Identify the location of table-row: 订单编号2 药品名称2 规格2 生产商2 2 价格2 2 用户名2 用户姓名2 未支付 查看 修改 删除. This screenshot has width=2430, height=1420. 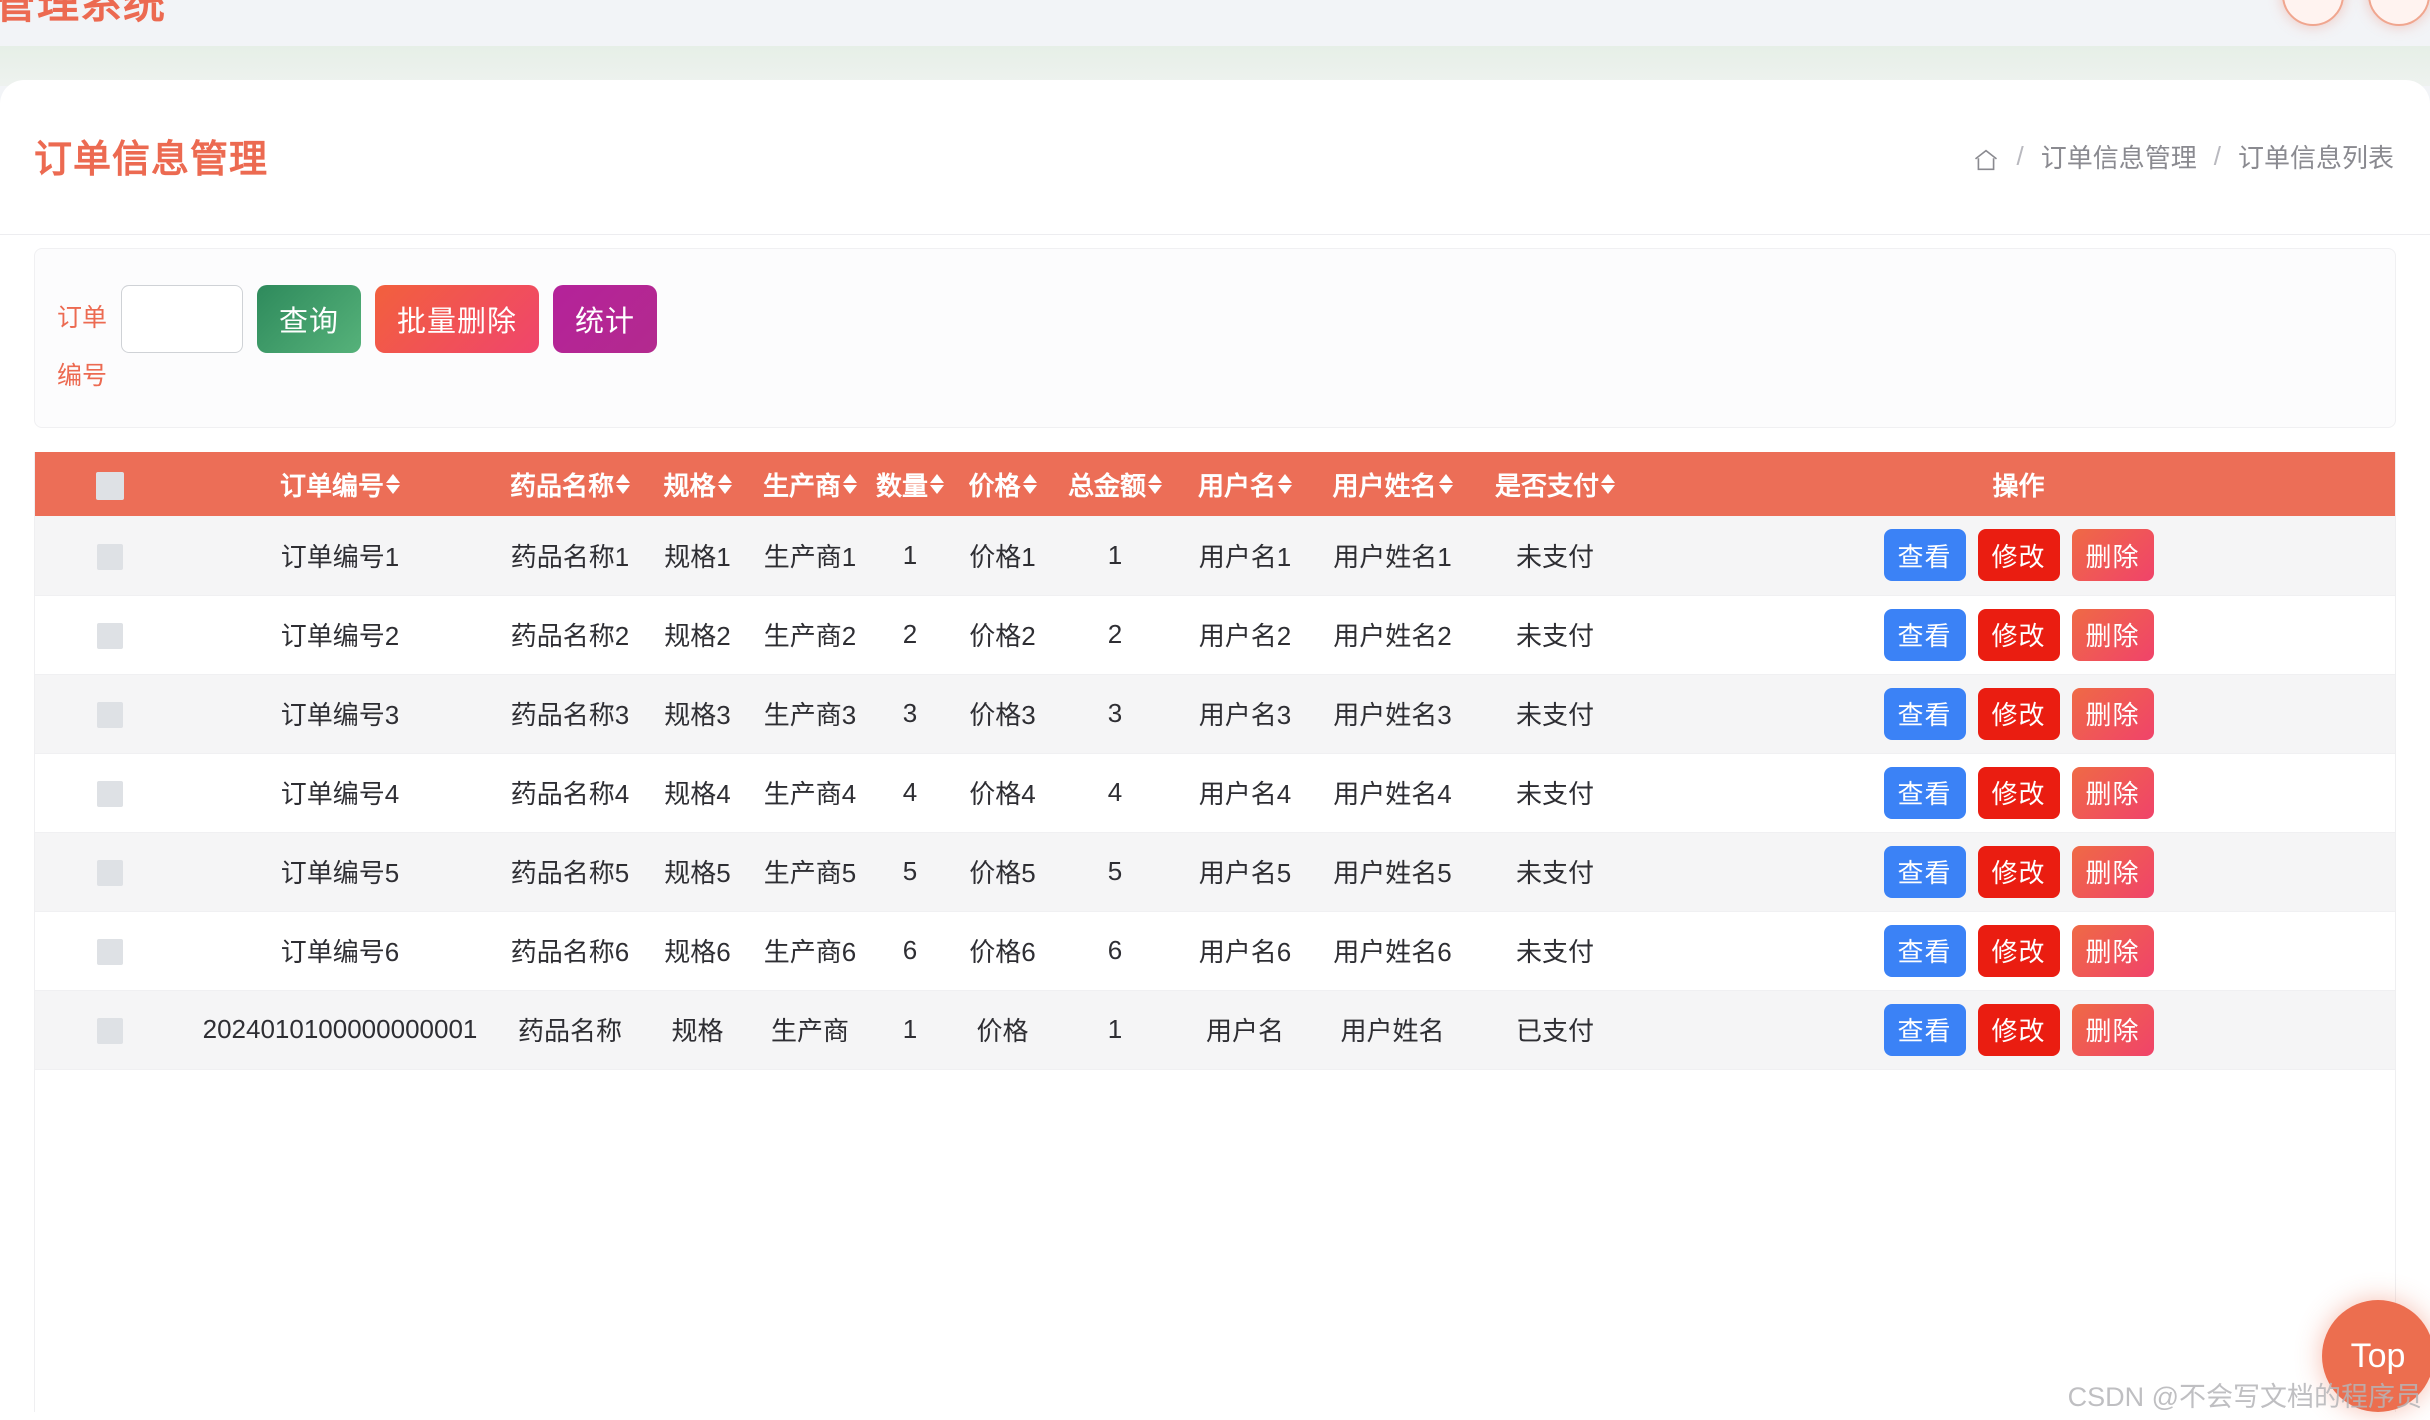
(1215, 635).